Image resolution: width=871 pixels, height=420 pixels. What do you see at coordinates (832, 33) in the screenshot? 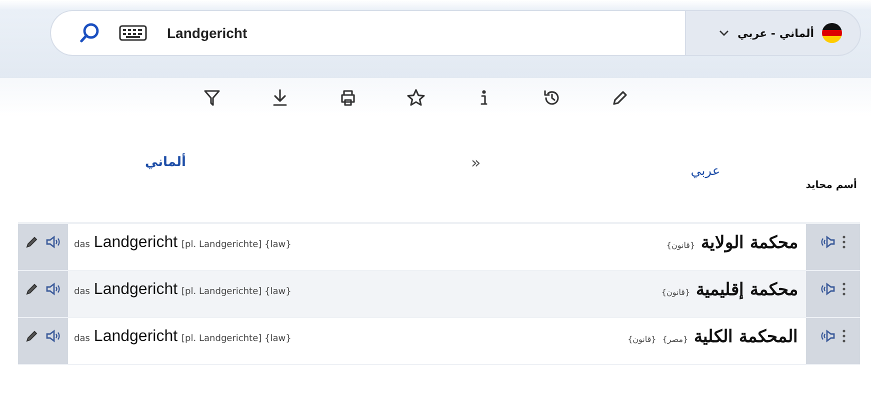
I see `flag-icon` at bounding box center [832, 33].